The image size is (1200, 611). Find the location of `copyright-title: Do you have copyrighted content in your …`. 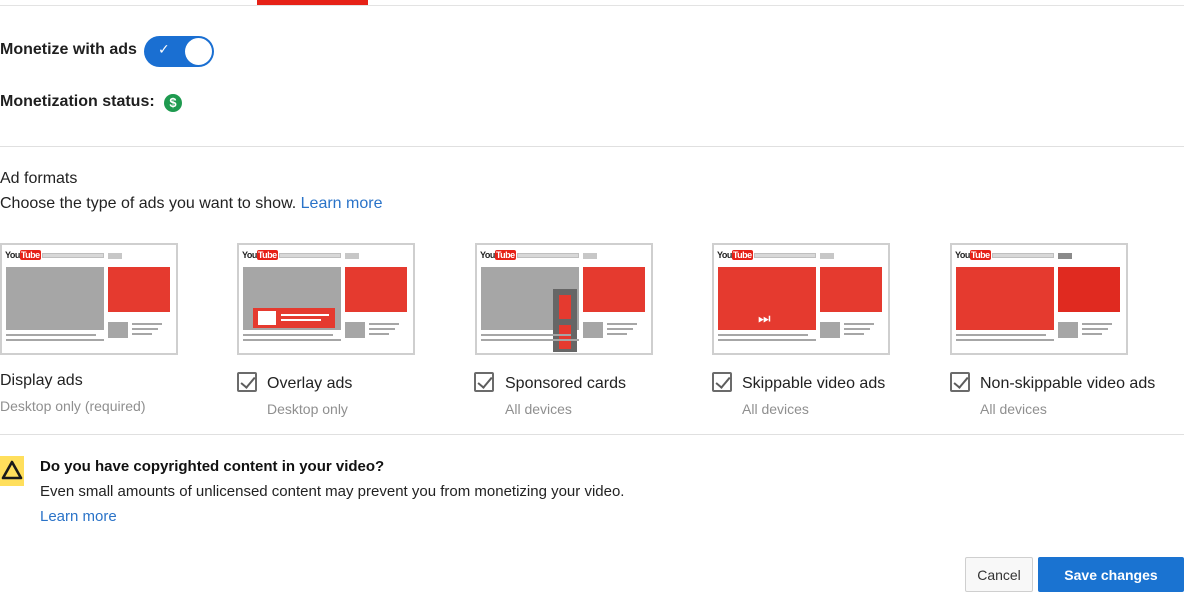

copyright-title: Do you have copyrighted content in your … is located at coordinates (212, 466).